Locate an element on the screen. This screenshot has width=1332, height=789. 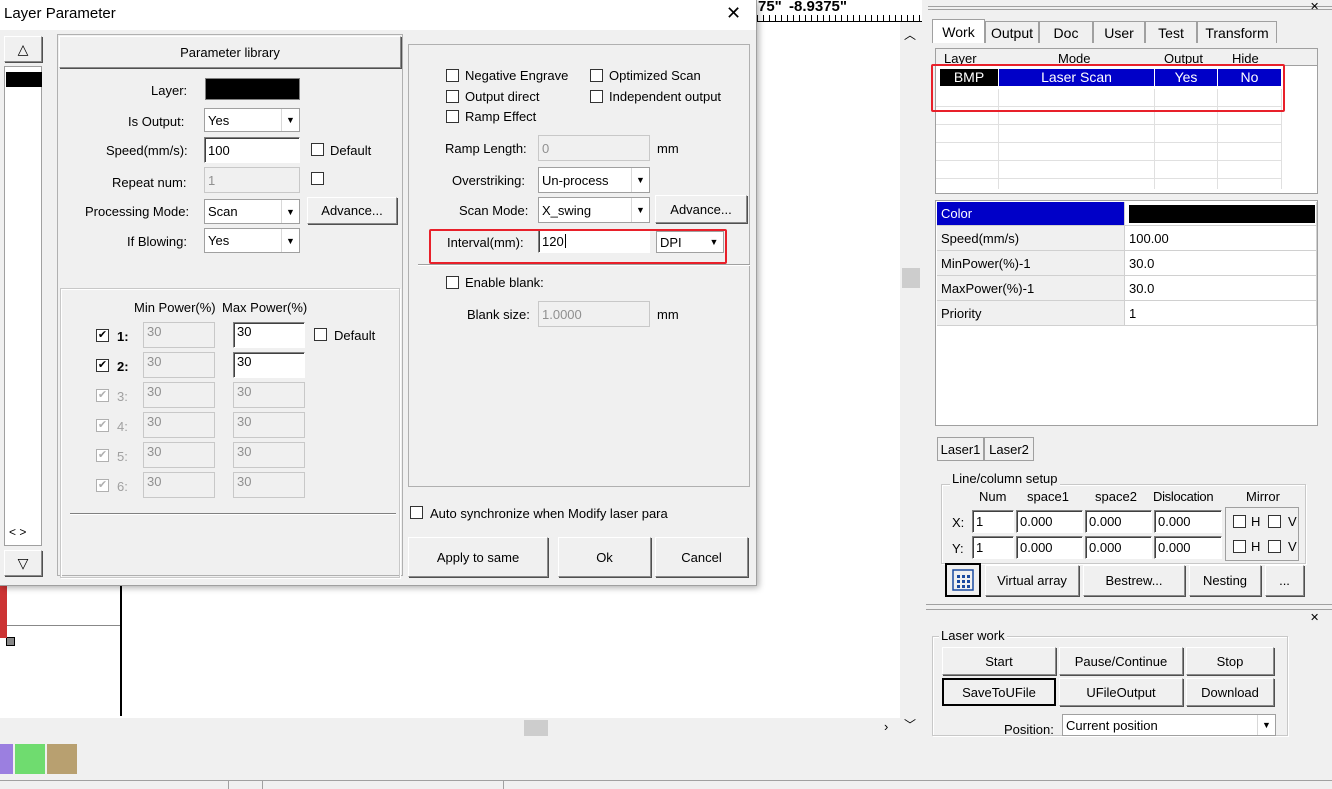
tab-doc: Doc is located at coordinates (1066, 32).